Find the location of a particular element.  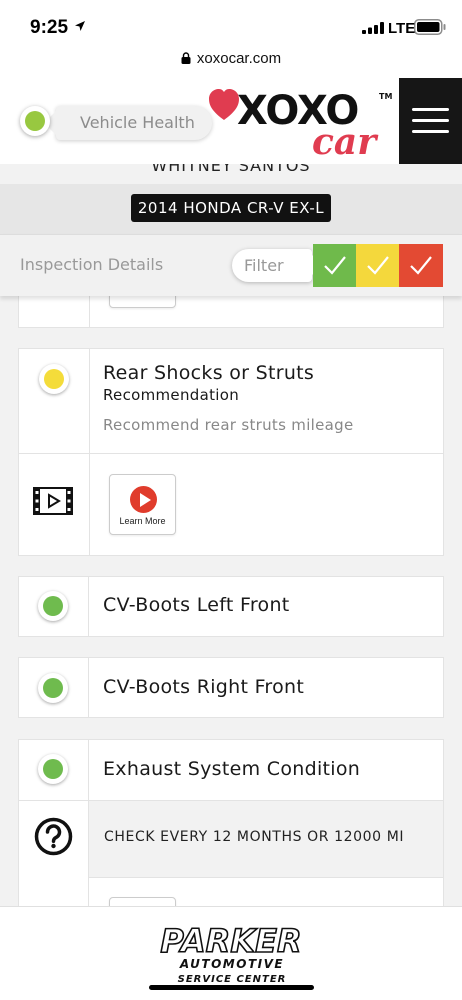

signal-icon is located at coordinates (373, 28).